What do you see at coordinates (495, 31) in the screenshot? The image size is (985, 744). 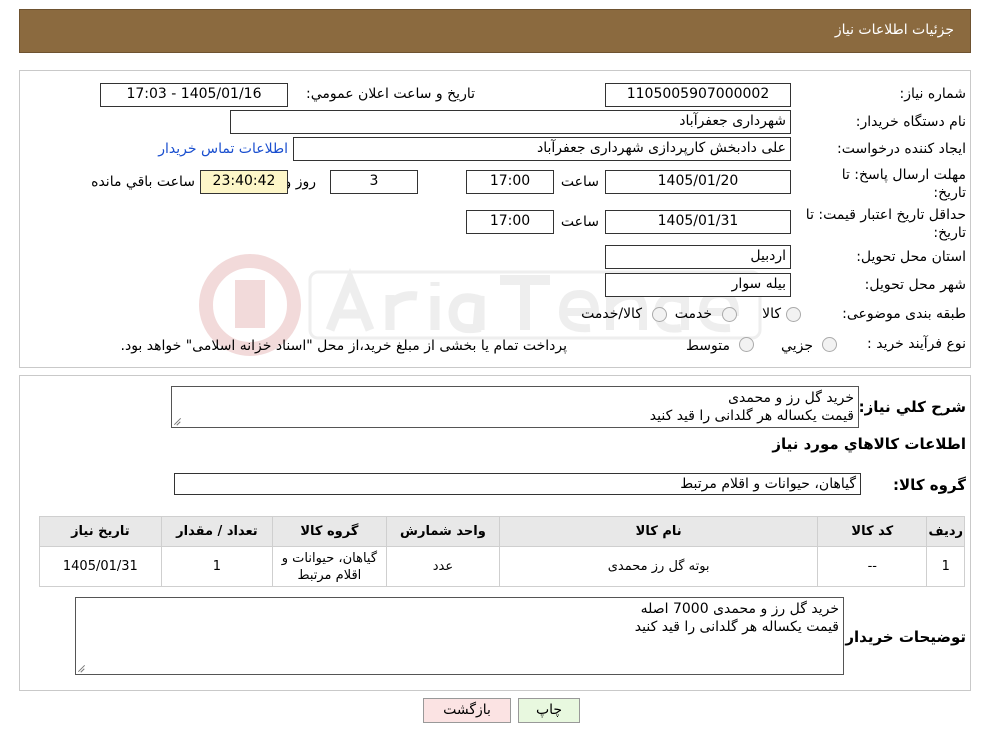 I see `page-header: جزئیات اطلاعات نیاز` at bounding box center [495, 31].